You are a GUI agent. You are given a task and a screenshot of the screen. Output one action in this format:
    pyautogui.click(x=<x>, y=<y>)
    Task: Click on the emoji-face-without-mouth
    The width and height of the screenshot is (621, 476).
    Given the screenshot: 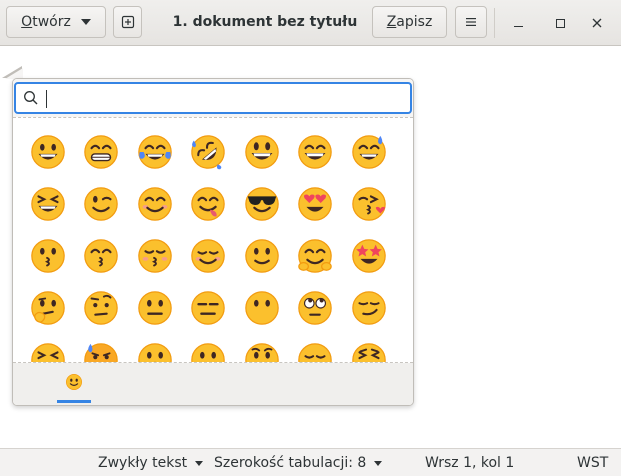 What is the action you would take?
    pyautogui.click(x=262, y=308)
    